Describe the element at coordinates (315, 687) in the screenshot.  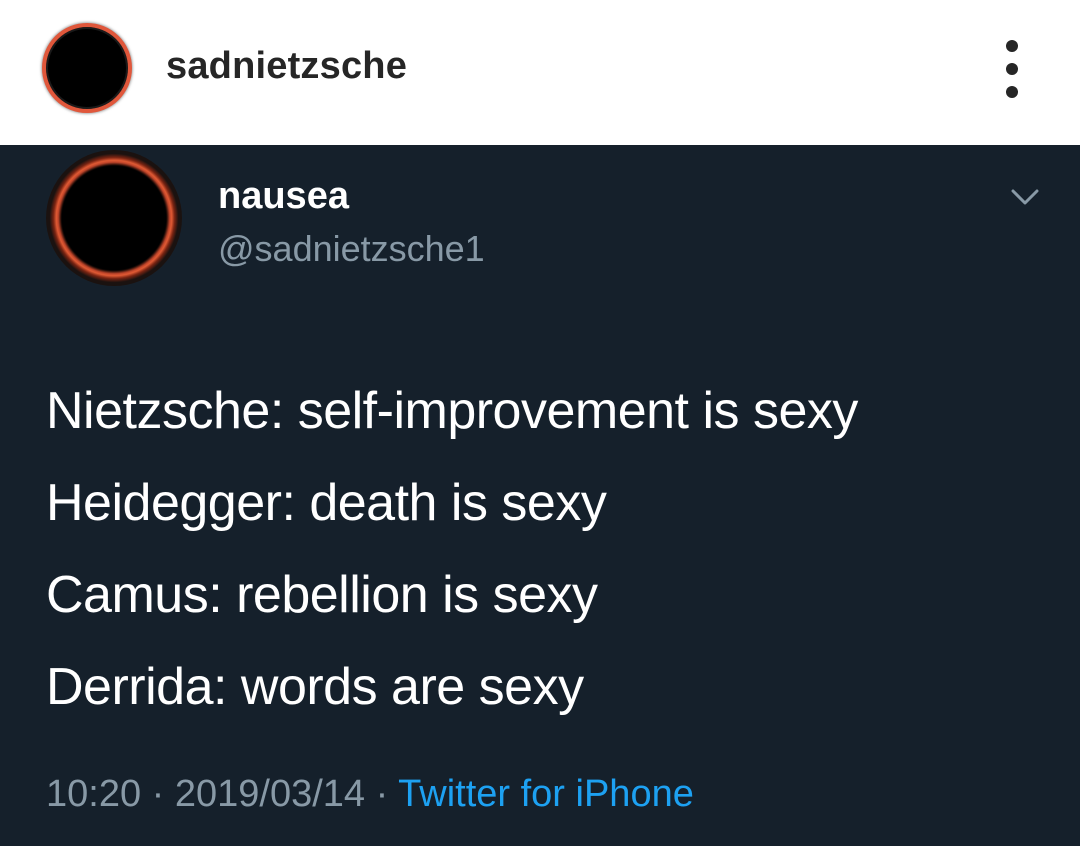
I see `tweet-line: Derrida: words are sexy` at that location.